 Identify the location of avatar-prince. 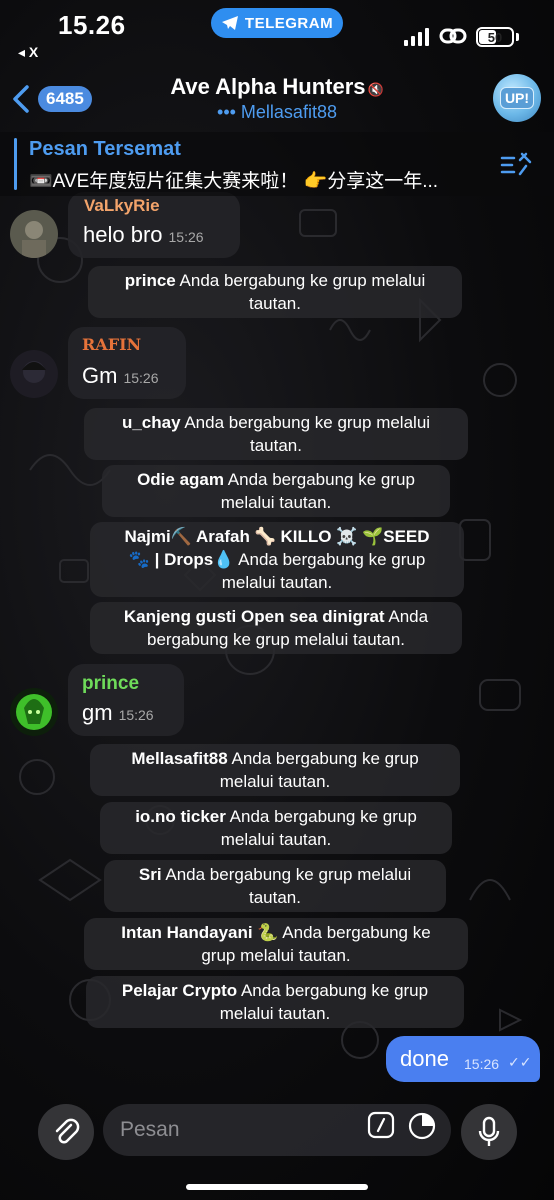
(34, 712).